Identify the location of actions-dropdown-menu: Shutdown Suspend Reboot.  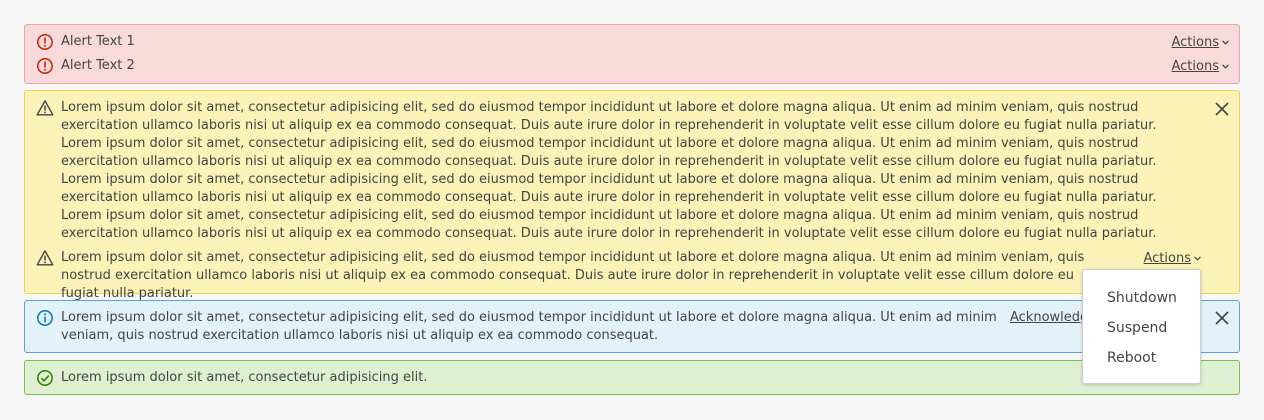
(1141, 326).